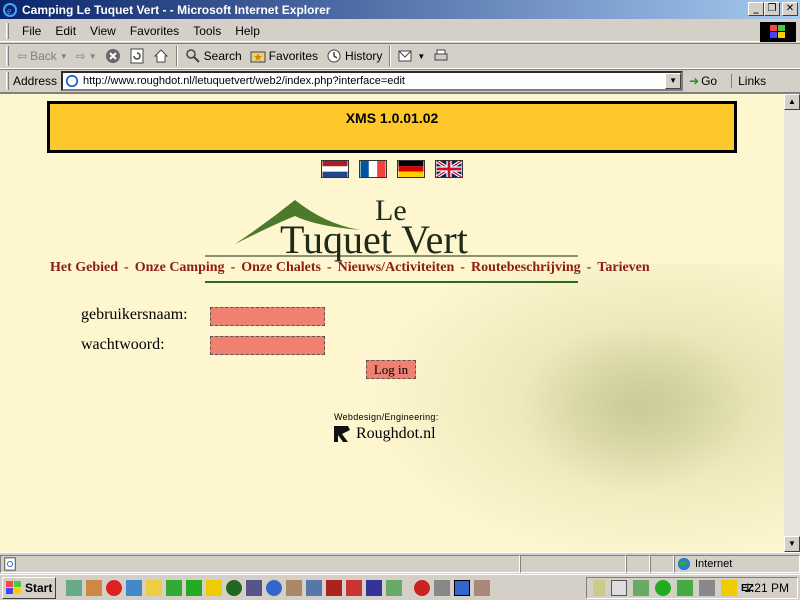 The width and height of the screenshot is (800, 600). What do you see at coordinates (599, 588) in the screenshot?
I see `volume-icon` at bounding box center [599, 588].